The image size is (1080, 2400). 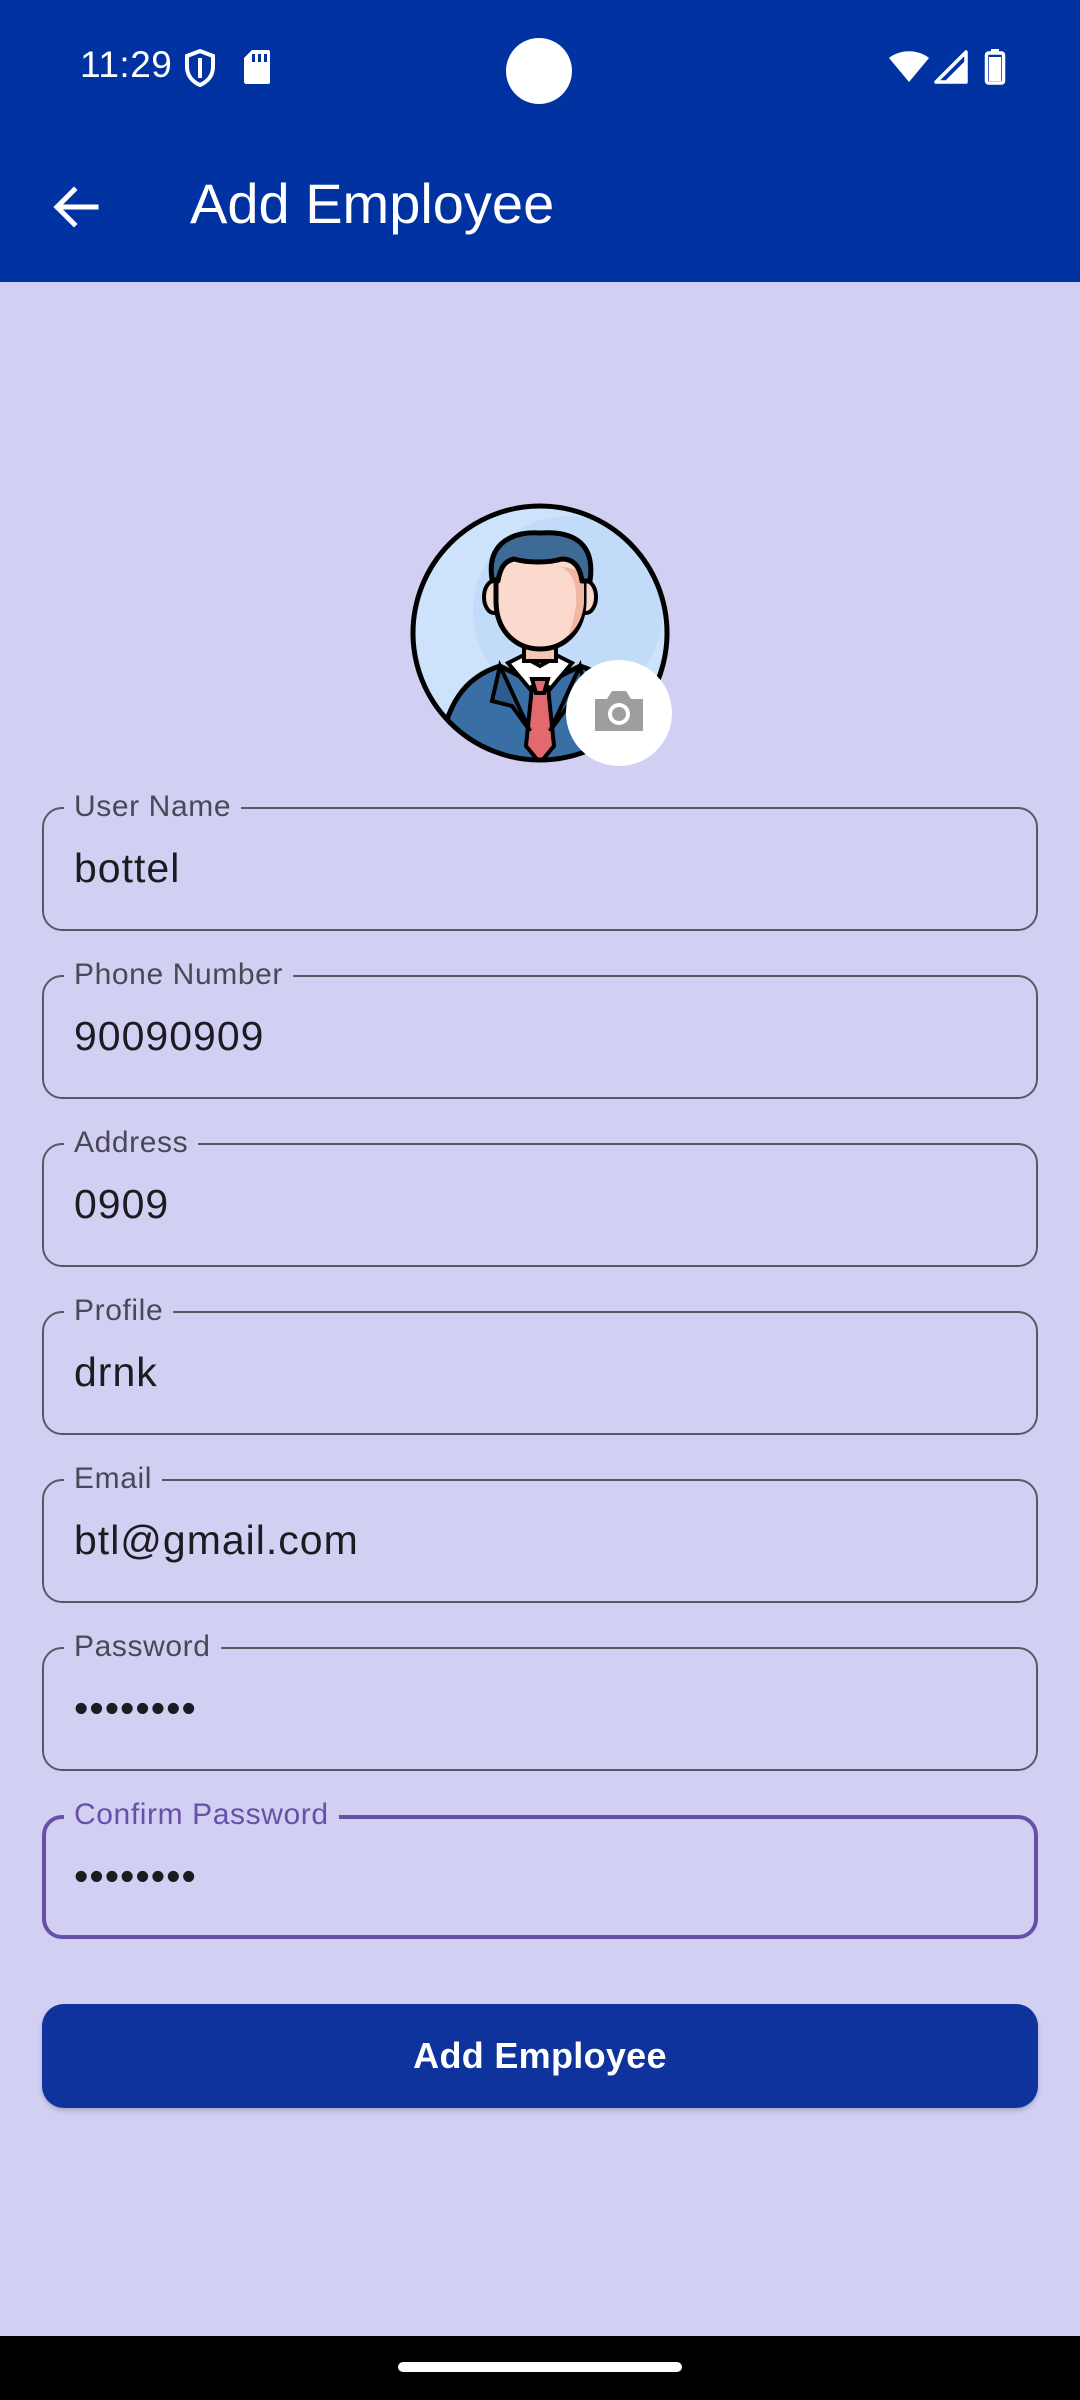 I want to click on profile-label: Profile, so click(x=119, y=1311).